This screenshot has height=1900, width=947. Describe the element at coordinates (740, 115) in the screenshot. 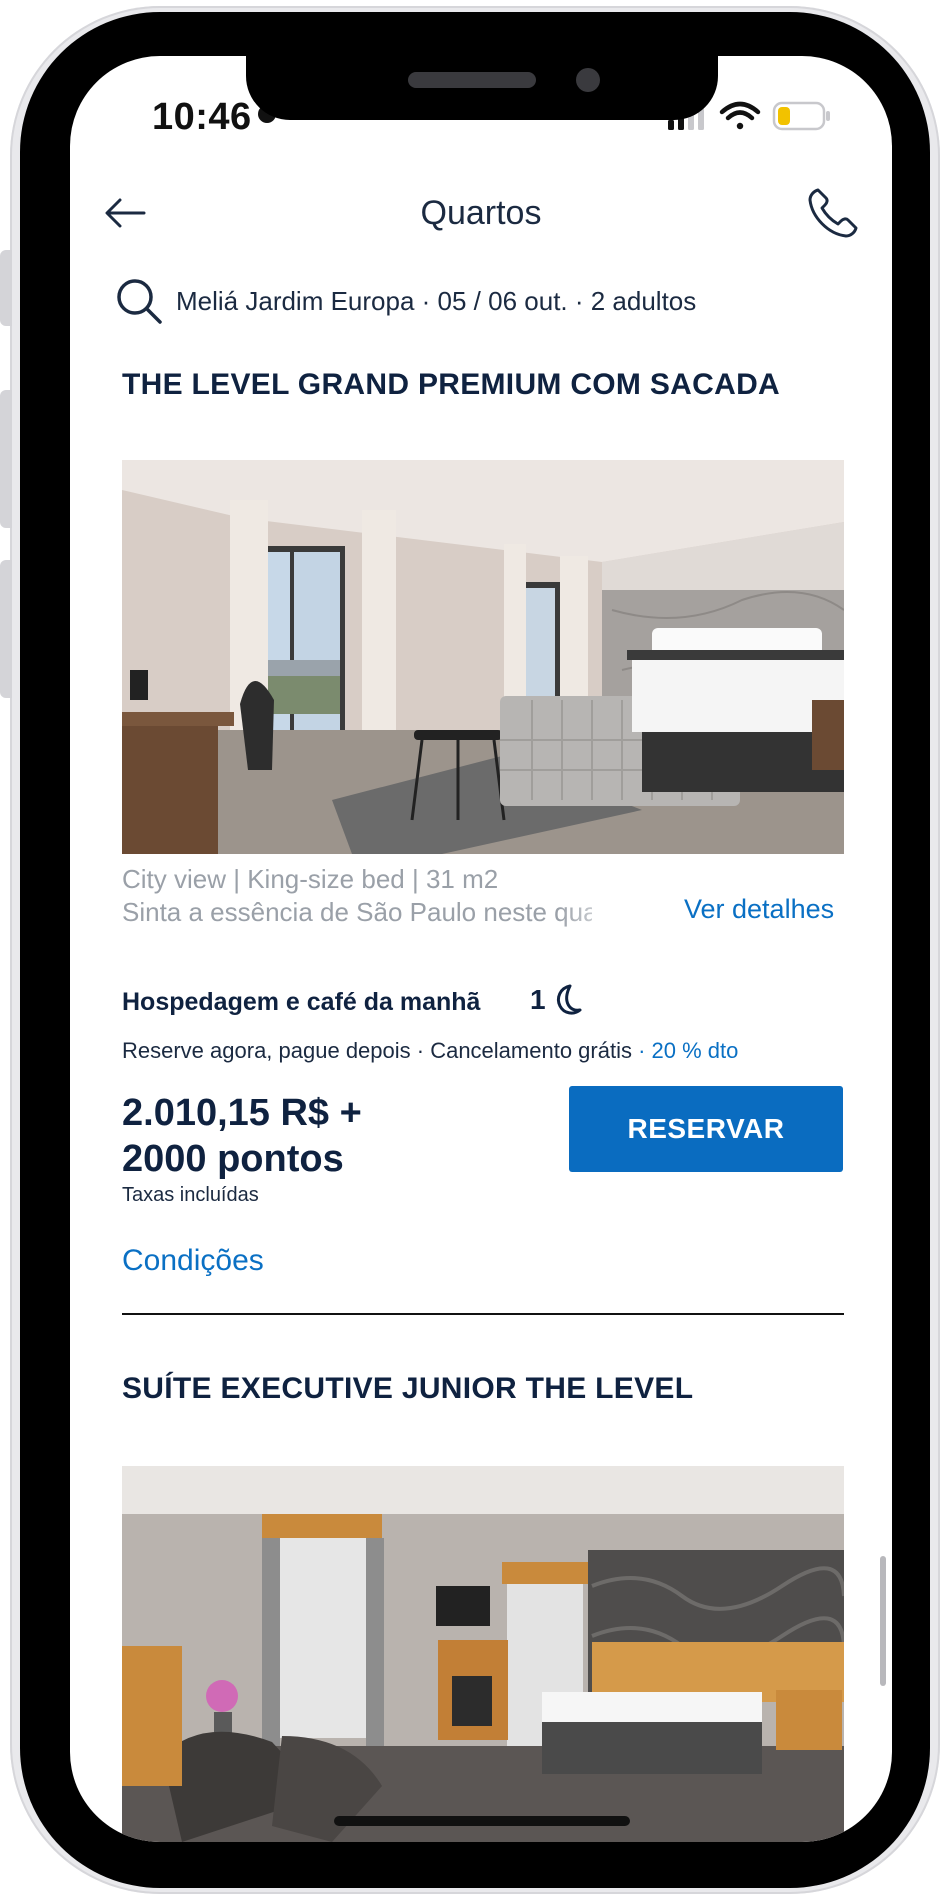

I see `wifi-icon` at that location.